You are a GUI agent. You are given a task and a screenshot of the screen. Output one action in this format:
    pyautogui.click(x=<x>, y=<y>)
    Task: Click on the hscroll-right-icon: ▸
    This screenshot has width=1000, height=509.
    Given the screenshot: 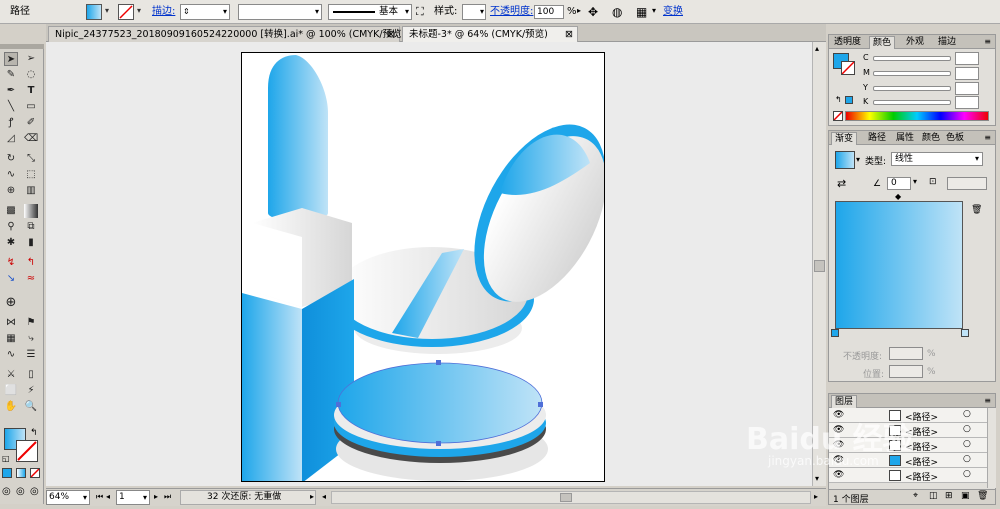 What is the action you would take?
    pyautogui.click(x=816, y=496)
    